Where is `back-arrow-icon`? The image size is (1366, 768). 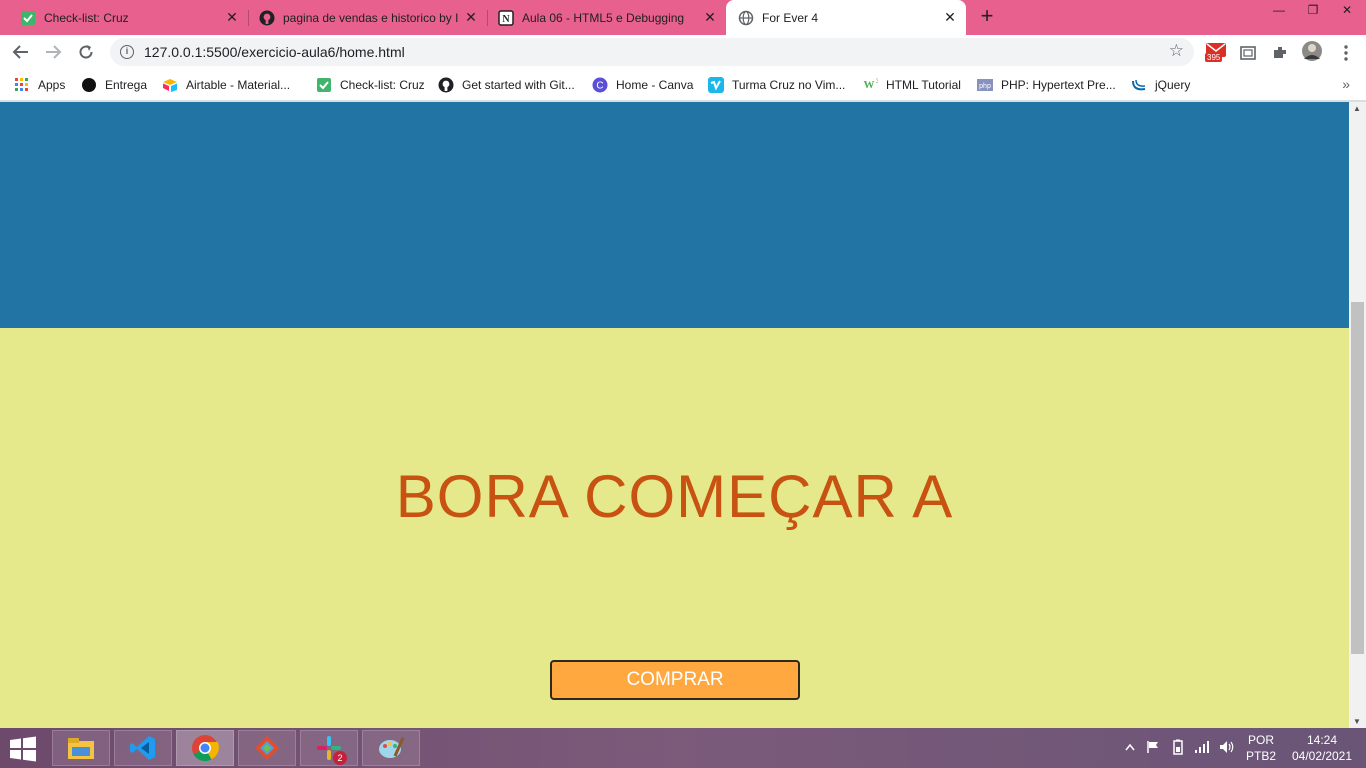
back-arrow-icon is located at coordinates (20, 52).